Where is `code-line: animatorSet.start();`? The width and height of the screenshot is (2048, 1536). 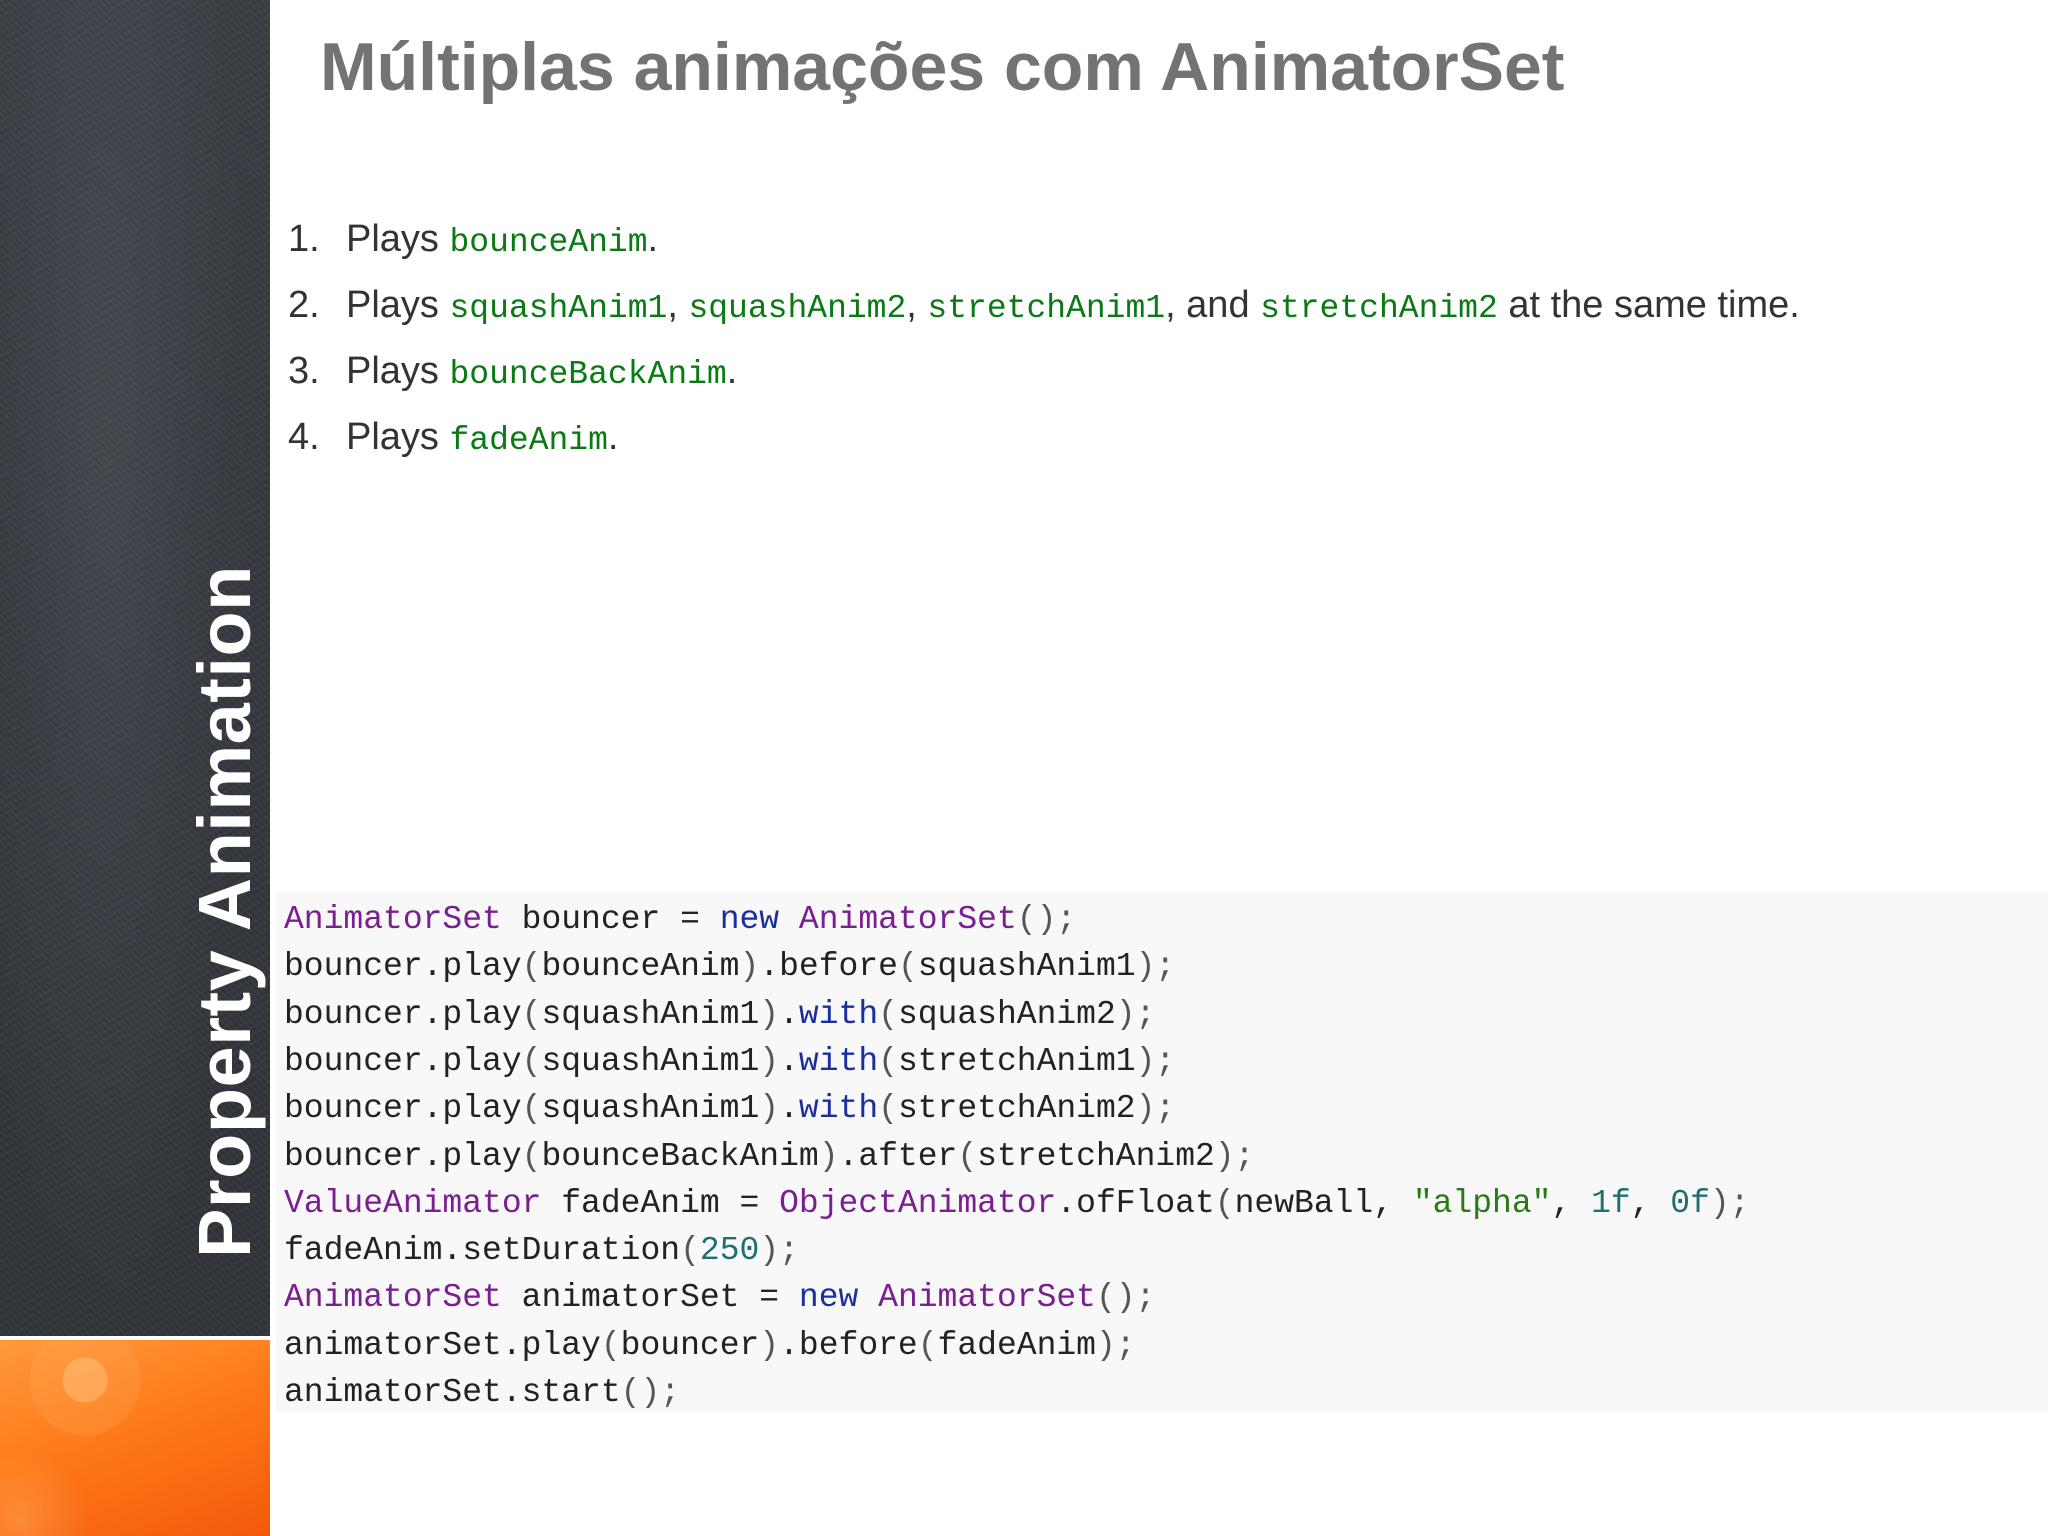 code-line: animatorSet.start(); is located at coordinates (482, 1392).